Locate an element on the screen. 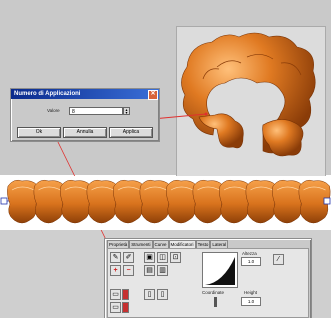 The width and height of the screenshot is (331, 318). dialog-title: Numero di Applicazioni is located at coordinates (47, 94).